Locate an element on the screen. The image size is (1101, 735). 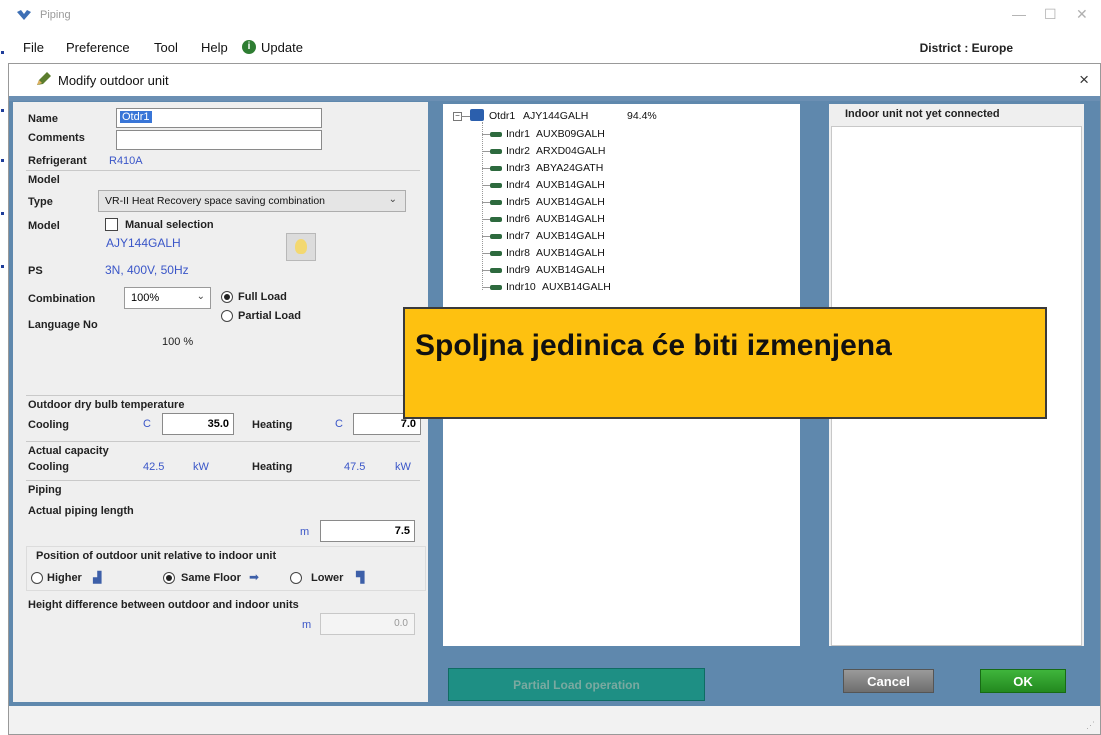
piping-length-input: 7.5 is located at coordinates (367, 531).